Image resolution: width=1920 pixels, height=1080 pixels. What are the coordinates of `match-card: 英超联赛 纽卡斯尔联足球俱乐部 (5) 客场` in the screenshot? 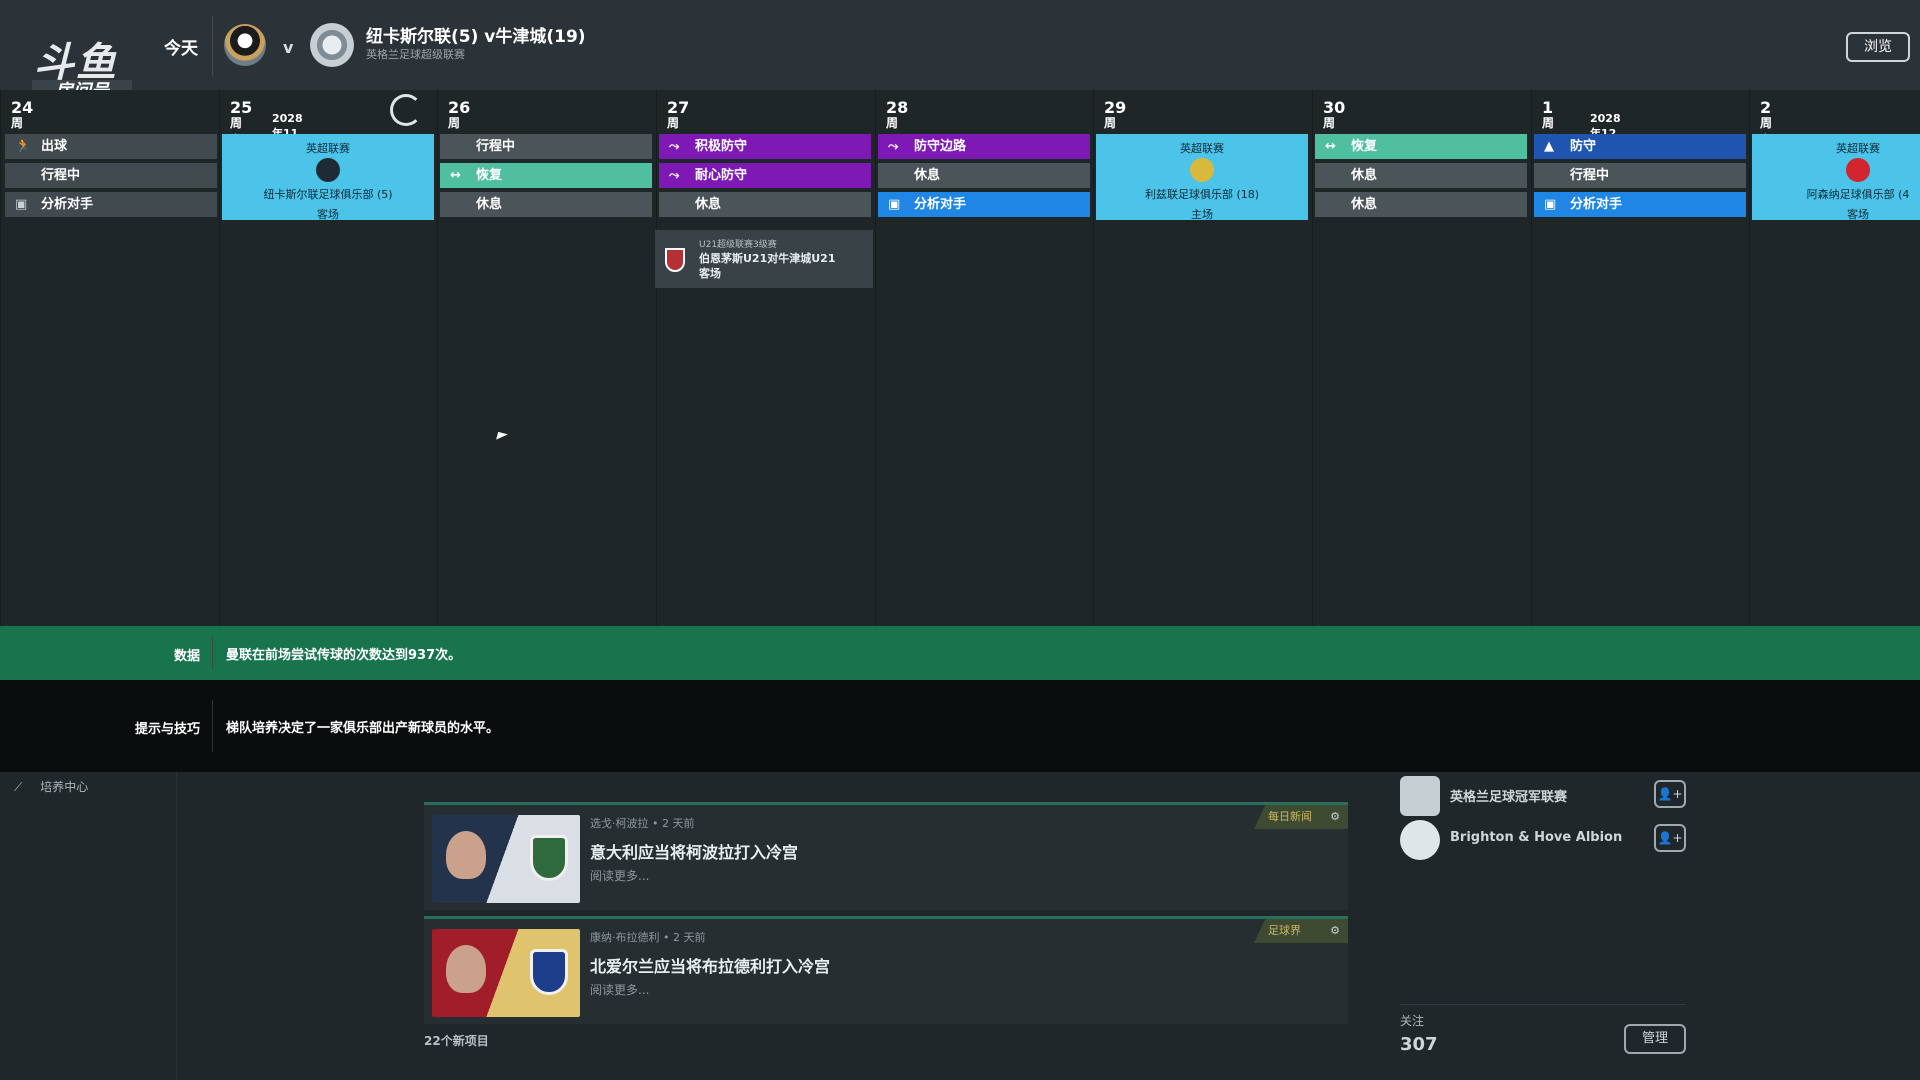 It's located at (328, 177).